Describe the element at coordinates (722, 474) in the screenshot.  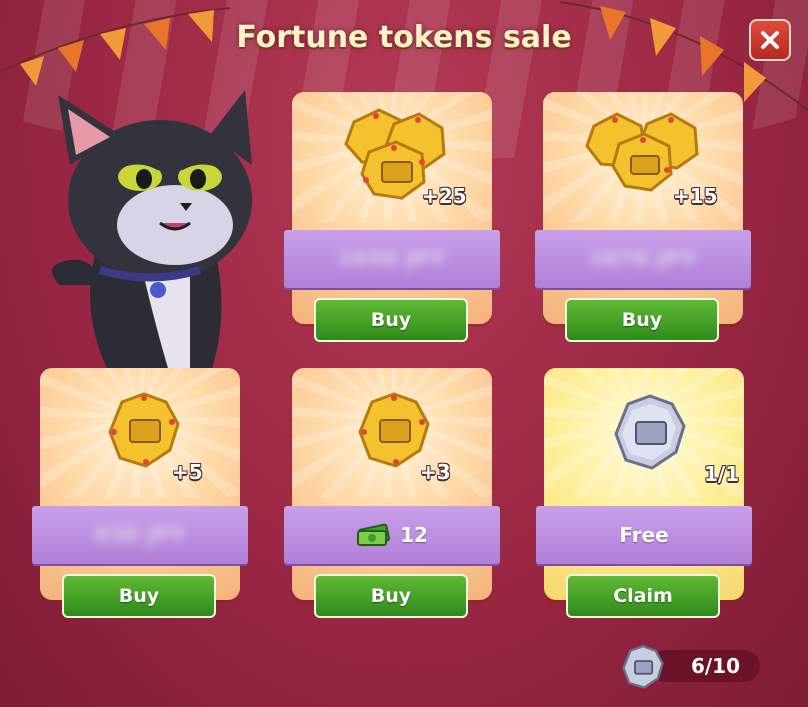
I see `claim-count: 1/1` at that location.